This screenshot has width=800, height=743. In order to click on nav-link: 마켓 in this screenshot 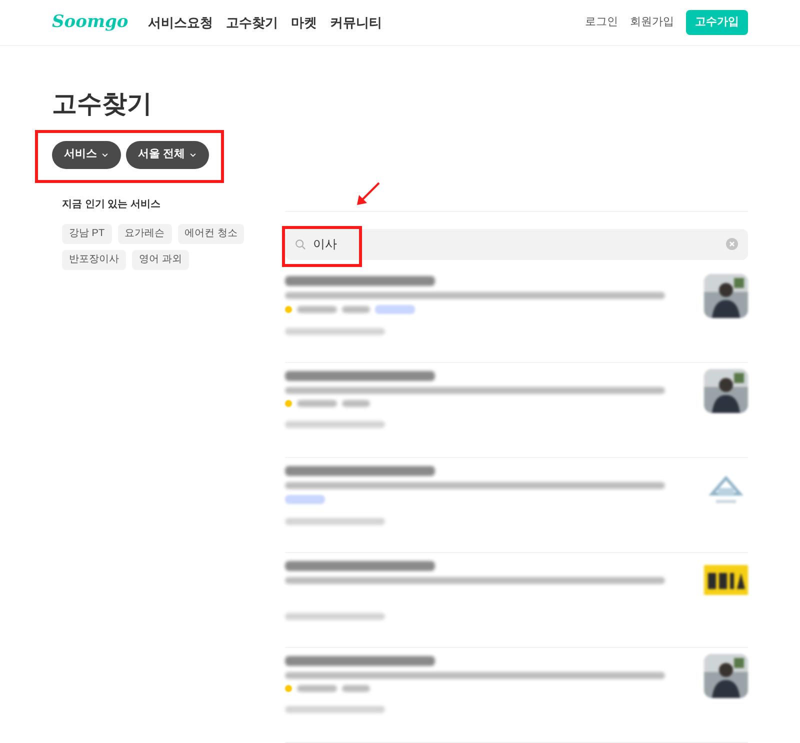, I will do `click(304, 22)`.